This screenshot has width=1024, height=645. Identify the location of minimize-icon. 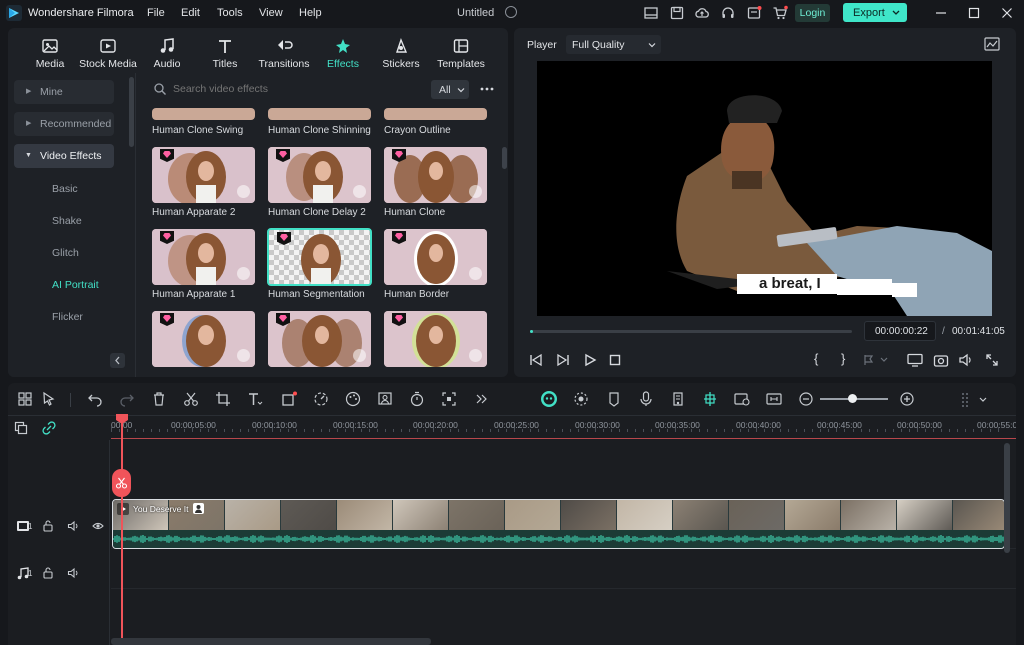
(941, 13).